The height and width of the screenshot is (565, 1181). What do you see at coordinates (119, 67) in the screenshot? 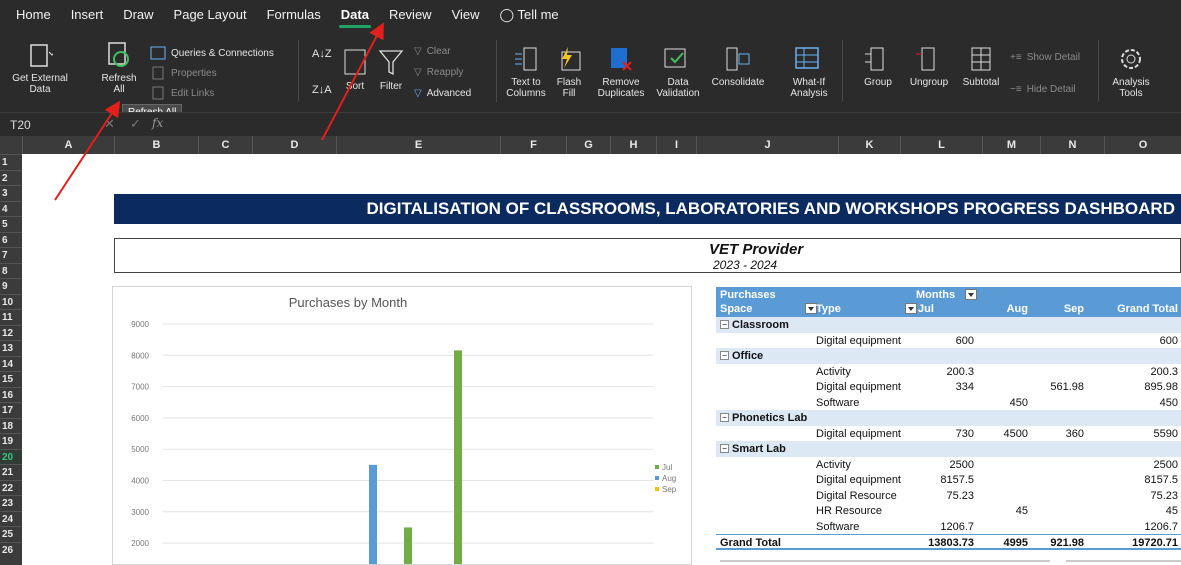
I see `refresh-all-button: Refresh All` at bounding box center [119, 67].